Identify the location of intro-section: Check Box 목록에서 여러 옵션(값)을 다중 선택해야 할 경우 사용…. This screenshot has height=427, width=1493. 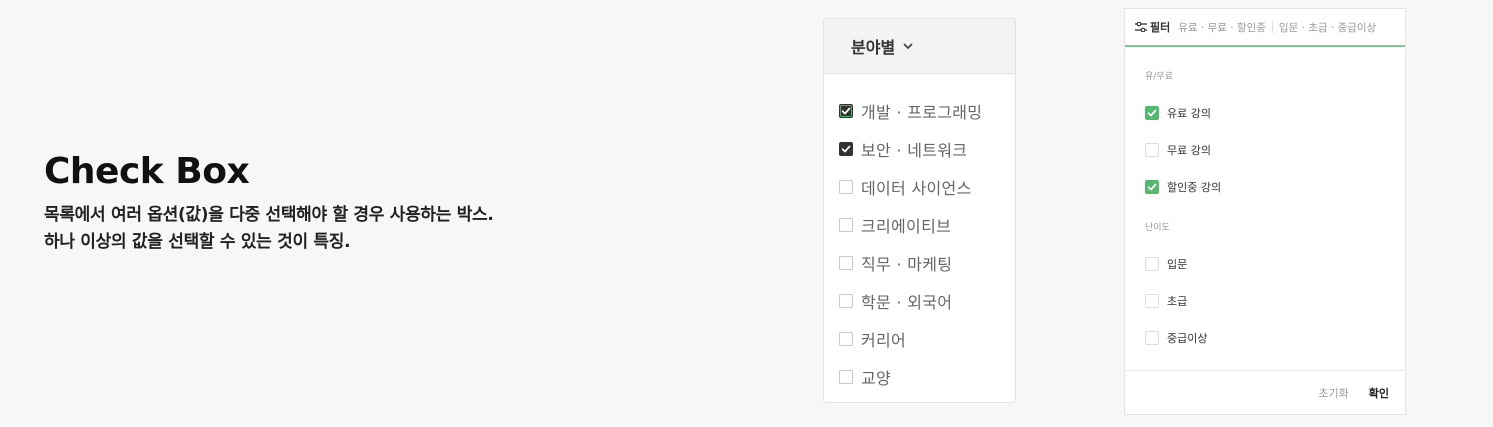
(269, 203).